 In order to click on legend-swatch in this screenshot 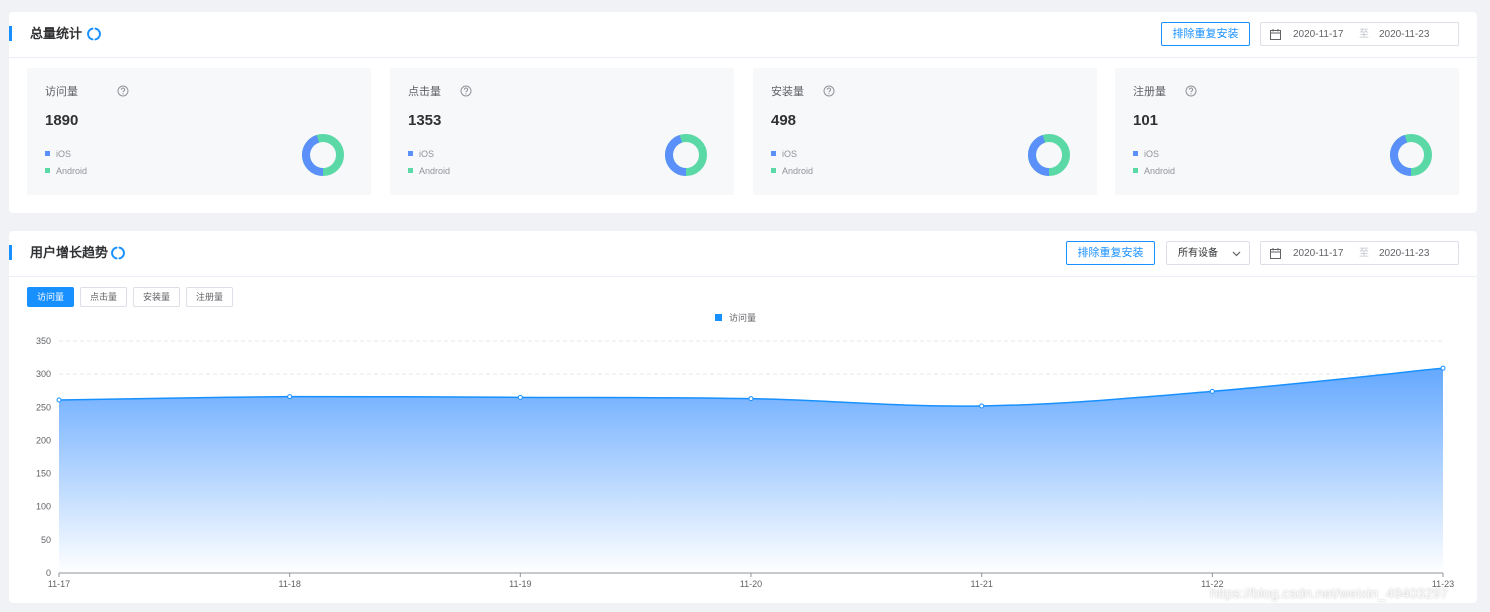, I will do `click(718, 317)`.